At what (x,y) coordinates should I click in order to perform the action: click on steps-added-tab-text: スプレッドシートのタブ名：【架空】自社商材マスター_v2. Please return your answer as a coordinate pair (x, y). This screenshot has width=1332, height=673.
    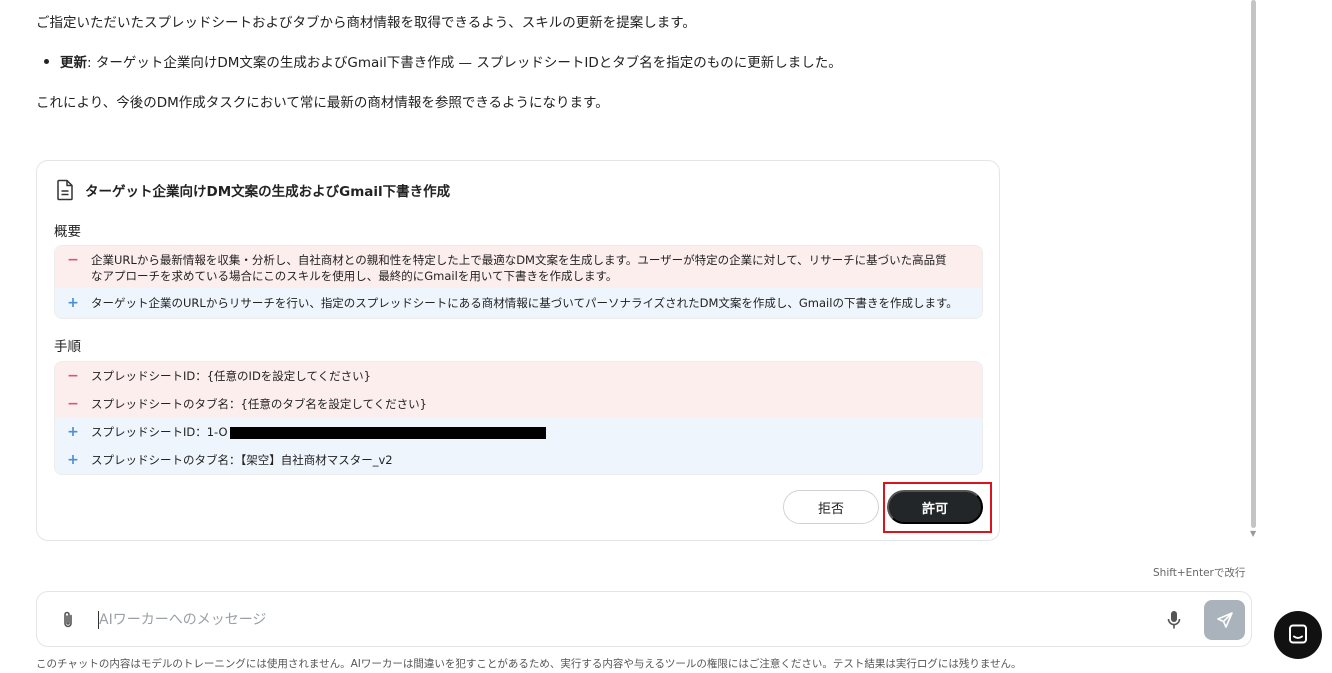
    Looking at the image, I should click on (242, 460).